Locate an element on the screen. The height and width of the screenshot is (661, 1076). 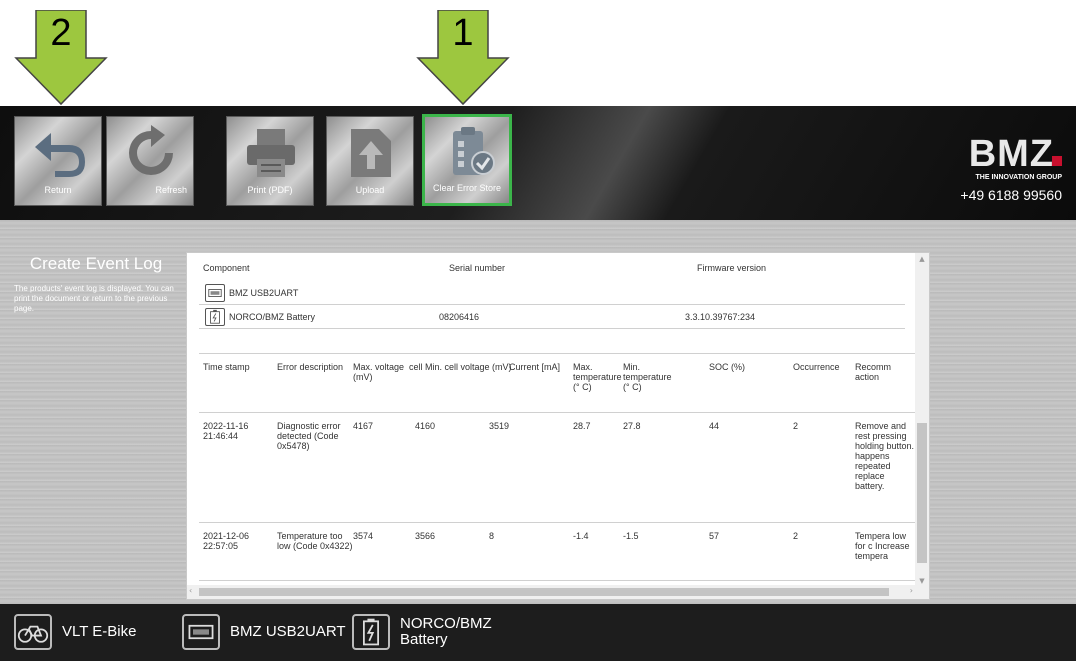
component-header: Component is located at coordinates (226, 268).